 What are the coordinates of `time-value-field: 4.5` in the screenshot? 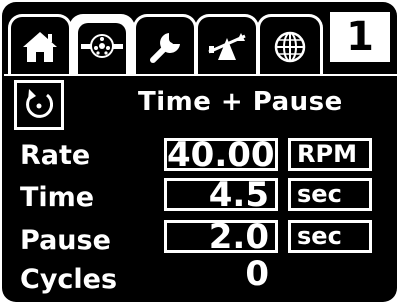 It's located at (221, 195).